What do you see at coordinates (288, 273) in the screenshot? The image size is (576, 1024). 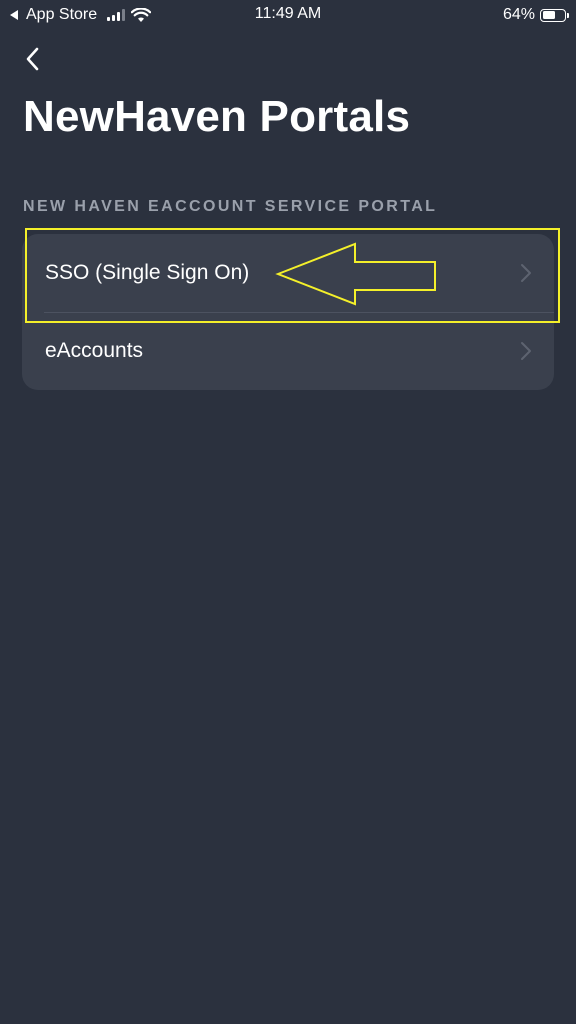 I see `list-item-sso: SSO (Single Sign On)` at bounding box center [288, 273].